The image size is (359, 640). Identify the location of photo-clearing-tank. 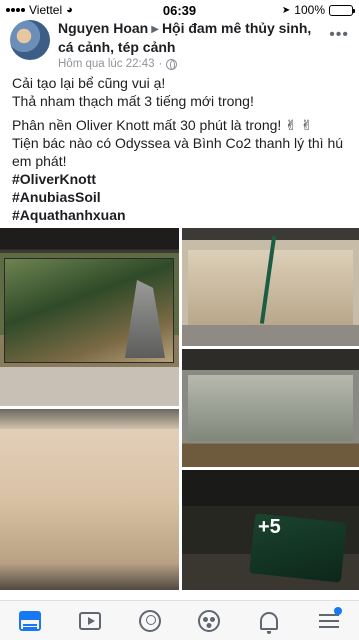
(270, 408).